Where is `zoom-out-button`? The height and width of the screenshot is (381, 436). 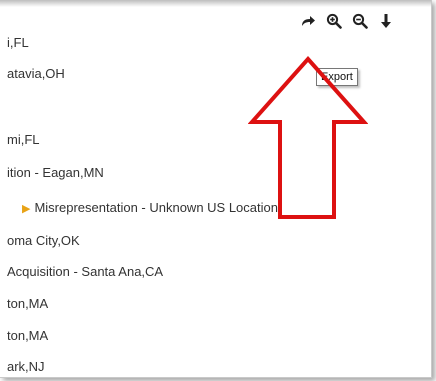
zoom-out-button is located at coordinates (360, 20).